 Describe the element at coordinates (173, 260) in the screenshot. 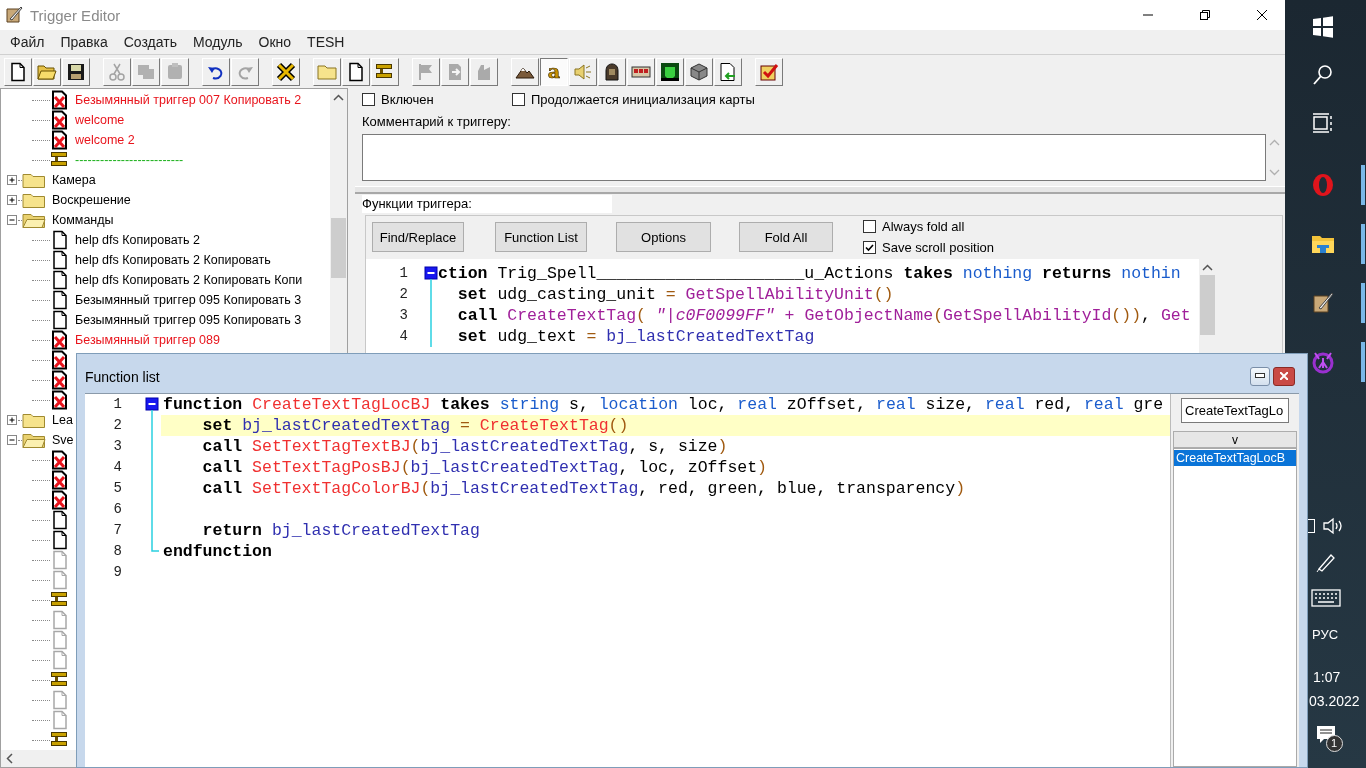

I see `tree-item: help dfs Копировать 2 Копировать` at that location.